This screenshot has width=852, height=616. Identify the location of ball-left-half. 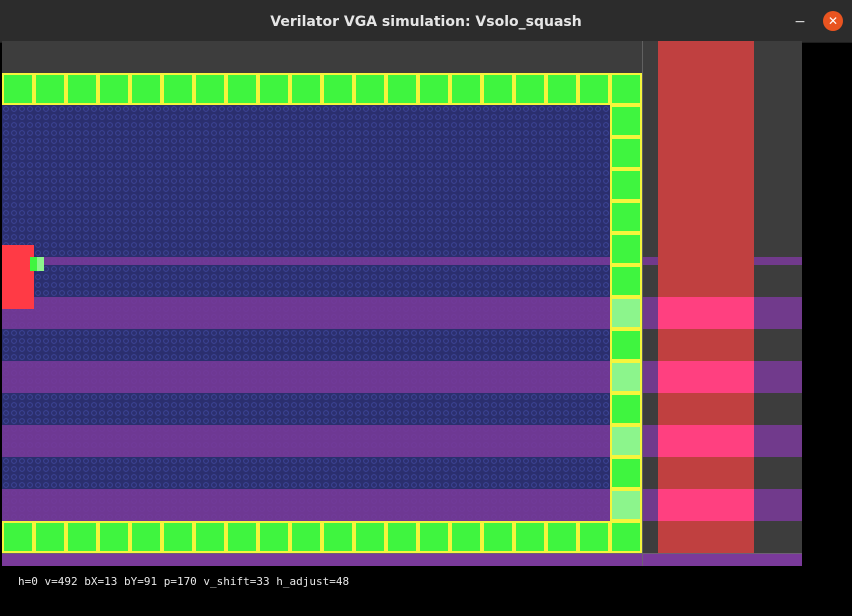
(33, 264).